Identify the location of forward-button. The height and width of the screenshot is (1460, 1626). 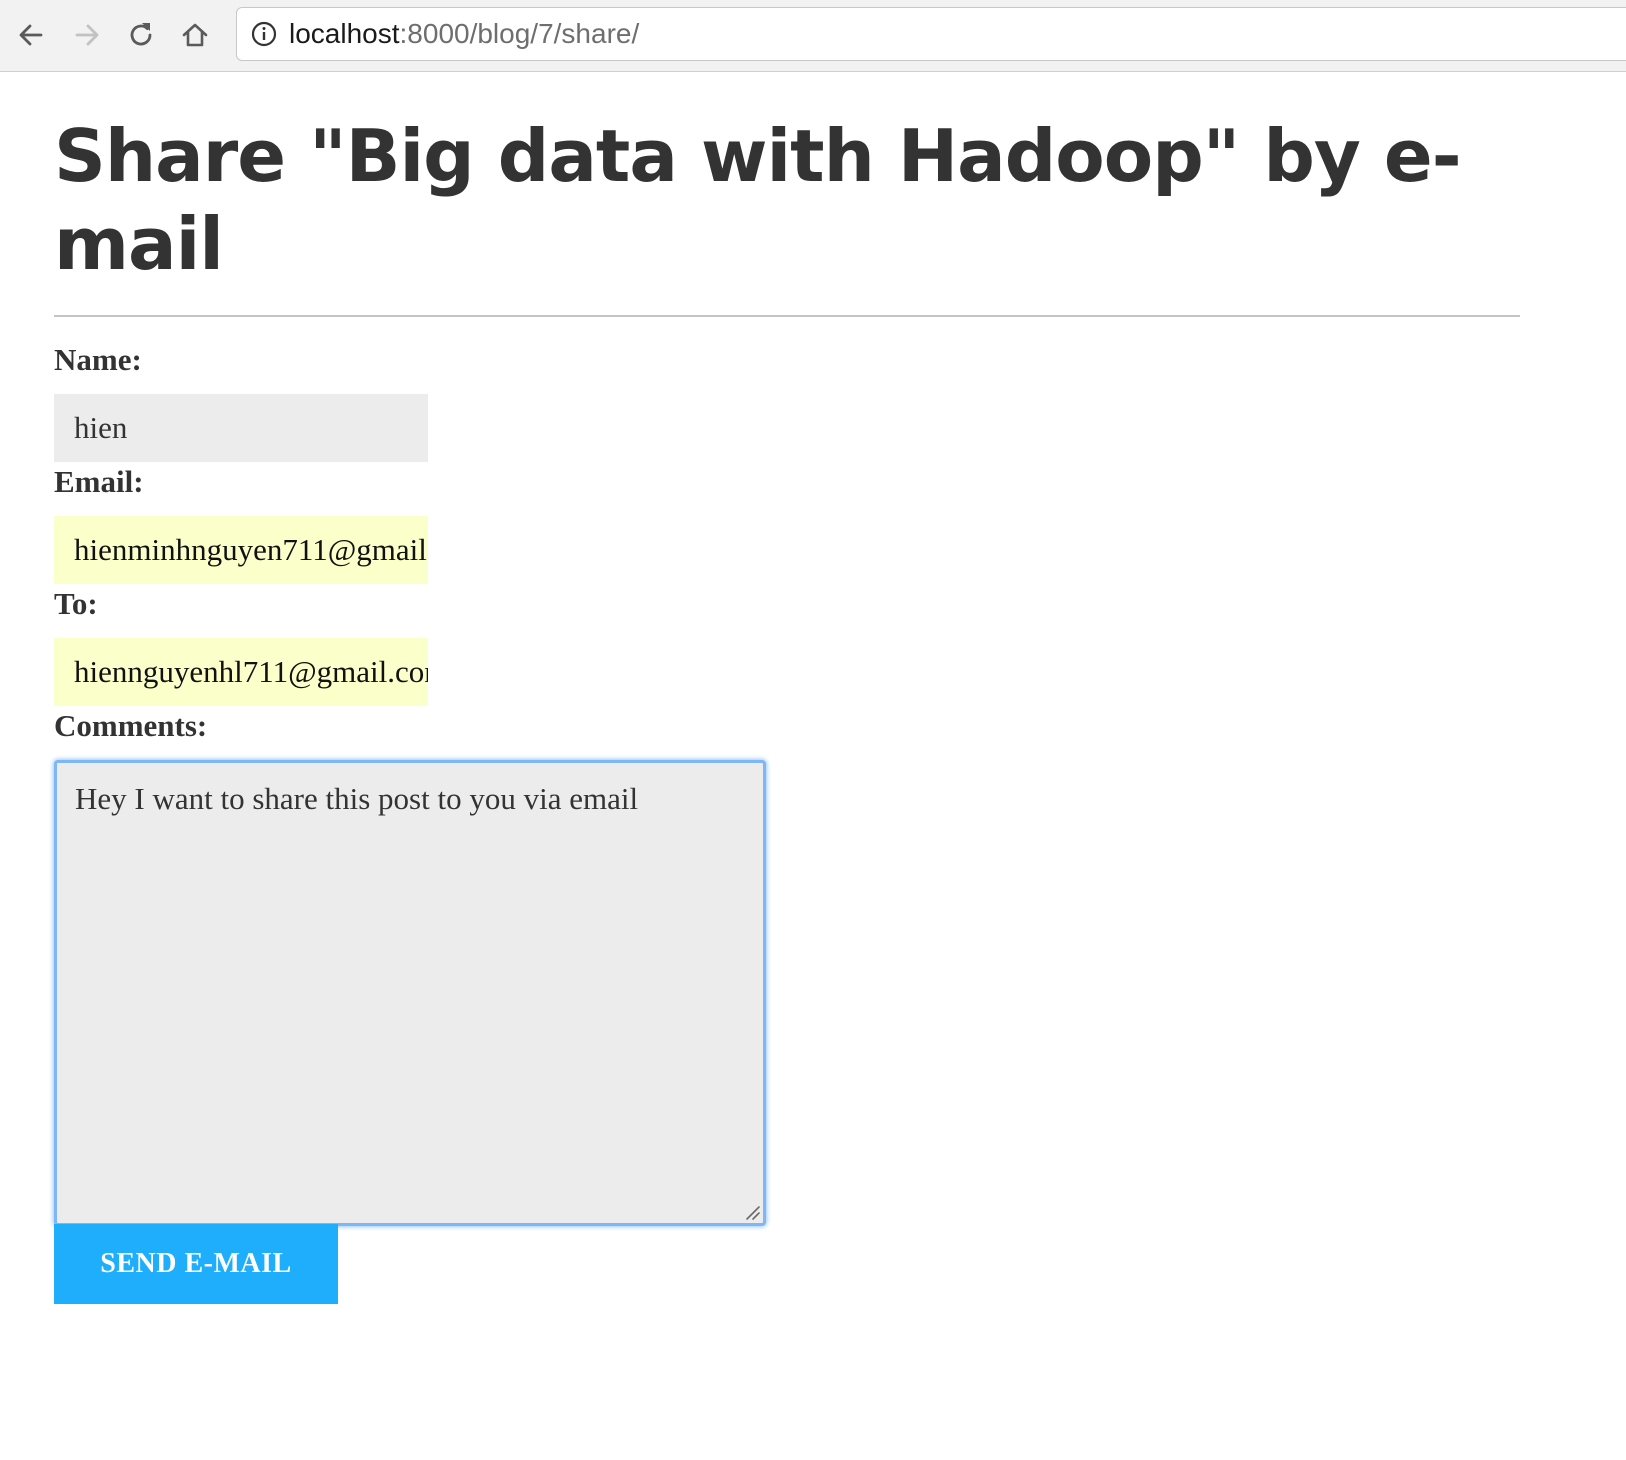
(87, 35).